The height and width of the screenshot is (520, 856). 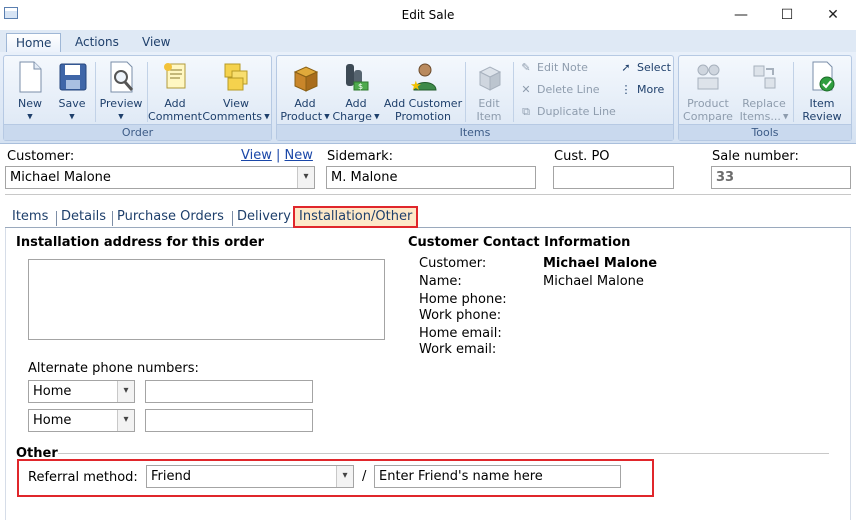 I want to click on referral-method-value: Friend, so click(x=171, y=476).